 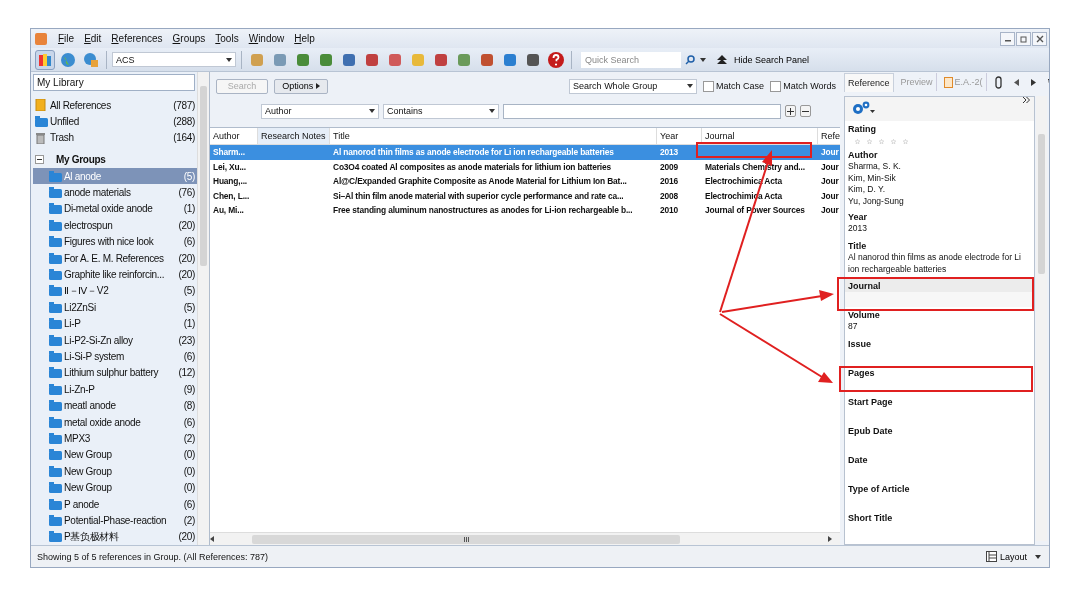 What do you see at coordinates (466, 539) in the screenshot?
I see `grip-icon` at bounding box center [466, 539].